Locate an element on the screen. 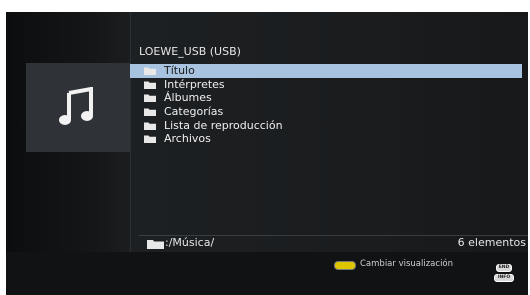 The image size is (530, 295). list-item: Título is located at coordinates (326, 71).